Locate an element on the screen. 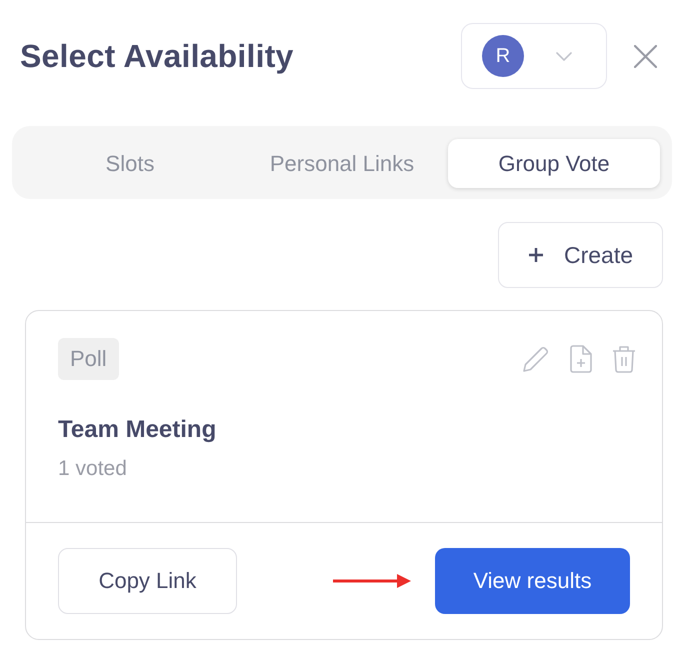 The height and width of the screenshot is (666, 694). vote-count: 1 voted is located at coordinates (93, 469).